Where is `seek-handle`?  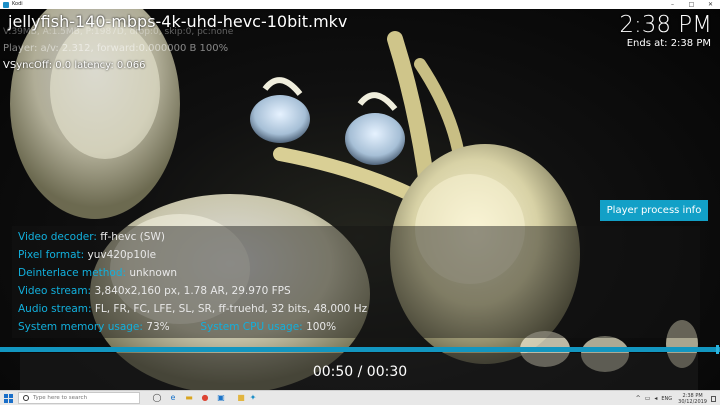 seek-handle is located at coordinates (717, 349).